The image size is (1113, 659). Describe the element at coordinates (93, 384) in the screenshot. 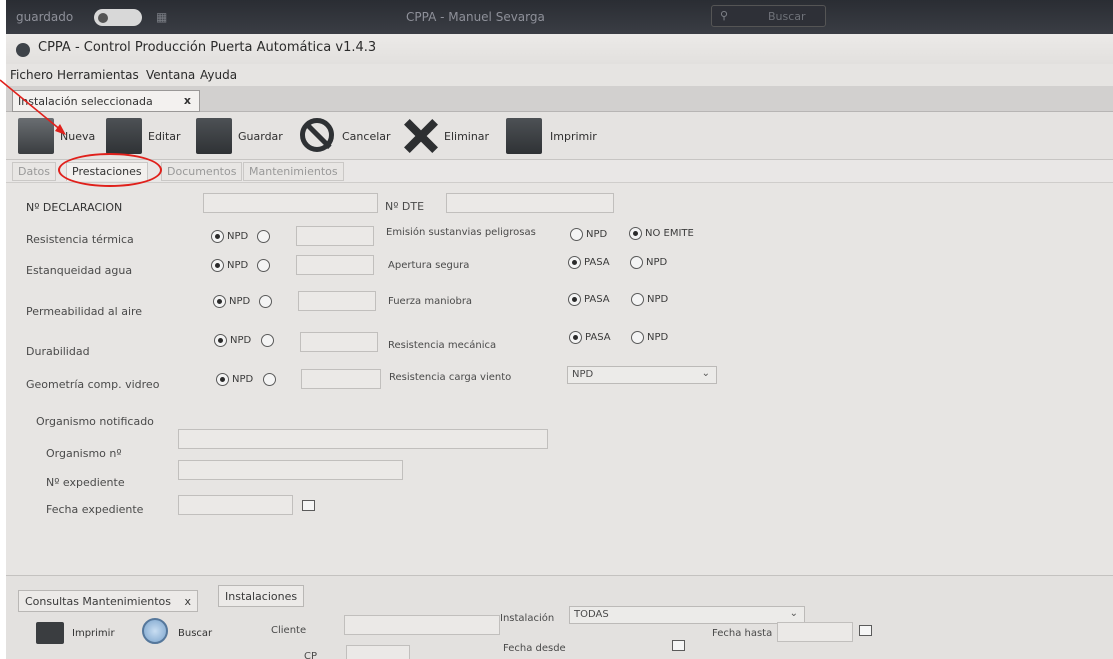

I see `geometria-label: Geometría comp. vidreo` at that location.